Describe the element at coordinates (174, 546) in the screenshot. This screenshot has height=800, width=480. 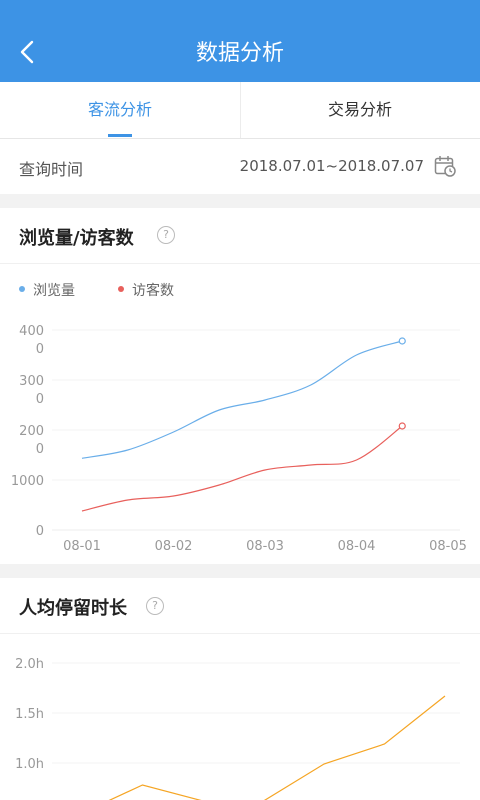
I see `x-tick-label: 08-02` at that location.